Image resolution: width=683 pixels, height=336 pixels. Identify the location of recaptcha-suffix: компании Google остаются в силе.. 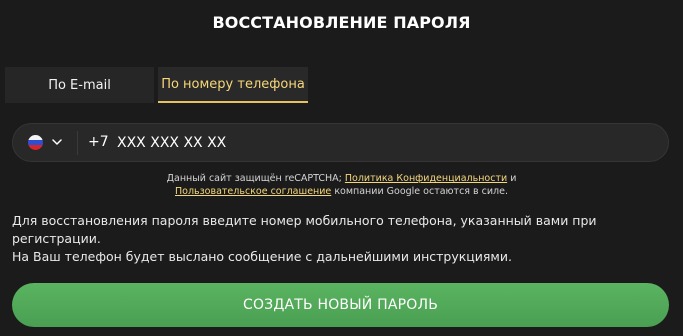
(421, 191).